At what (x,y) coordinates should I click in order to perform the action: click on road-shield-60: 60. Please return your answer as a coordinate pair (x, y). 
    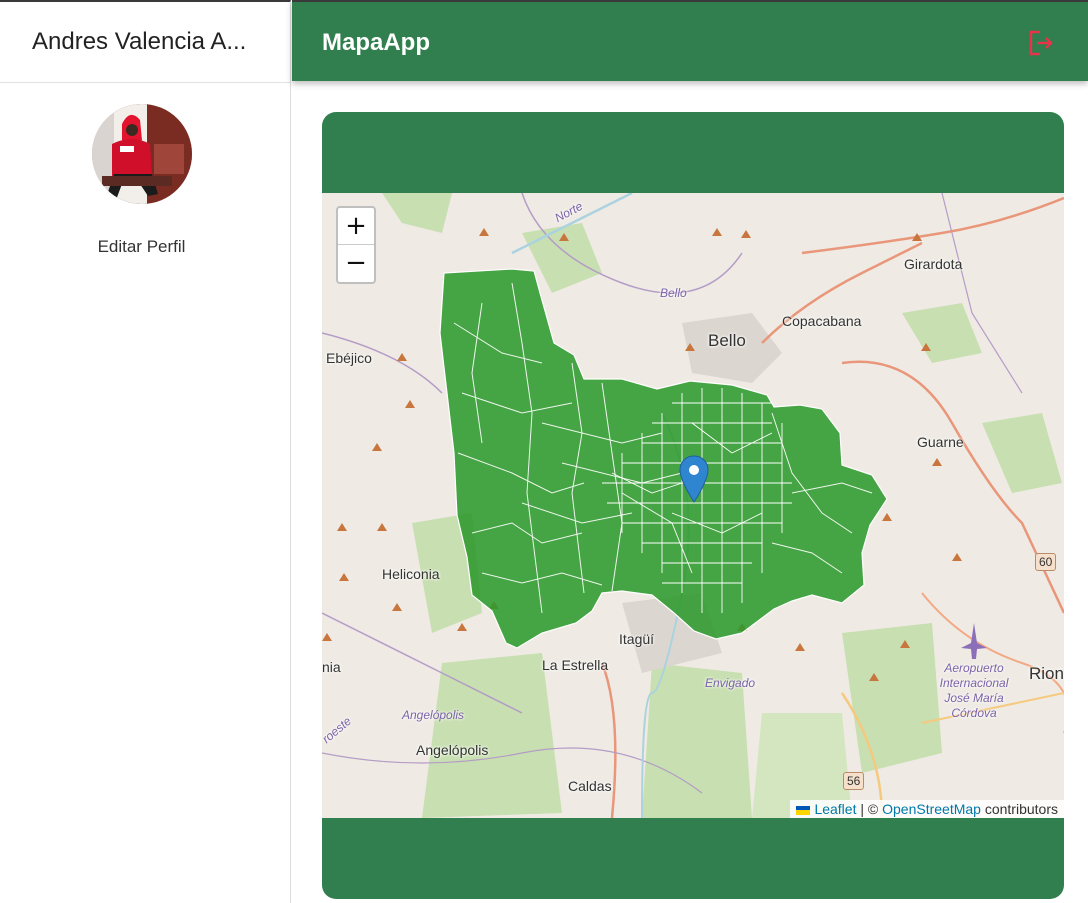
    Looking at the image, I should click on (1046, 562).